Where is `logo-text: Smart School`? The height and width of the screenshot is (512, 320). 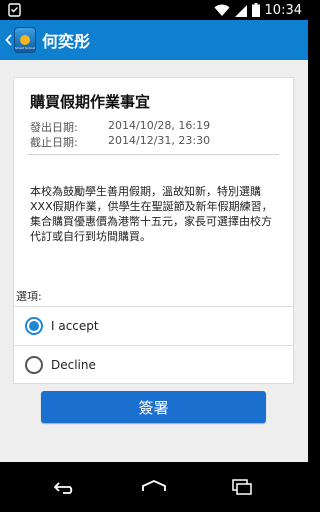
logo-text: Smart School is located at coordinates (25, 48).